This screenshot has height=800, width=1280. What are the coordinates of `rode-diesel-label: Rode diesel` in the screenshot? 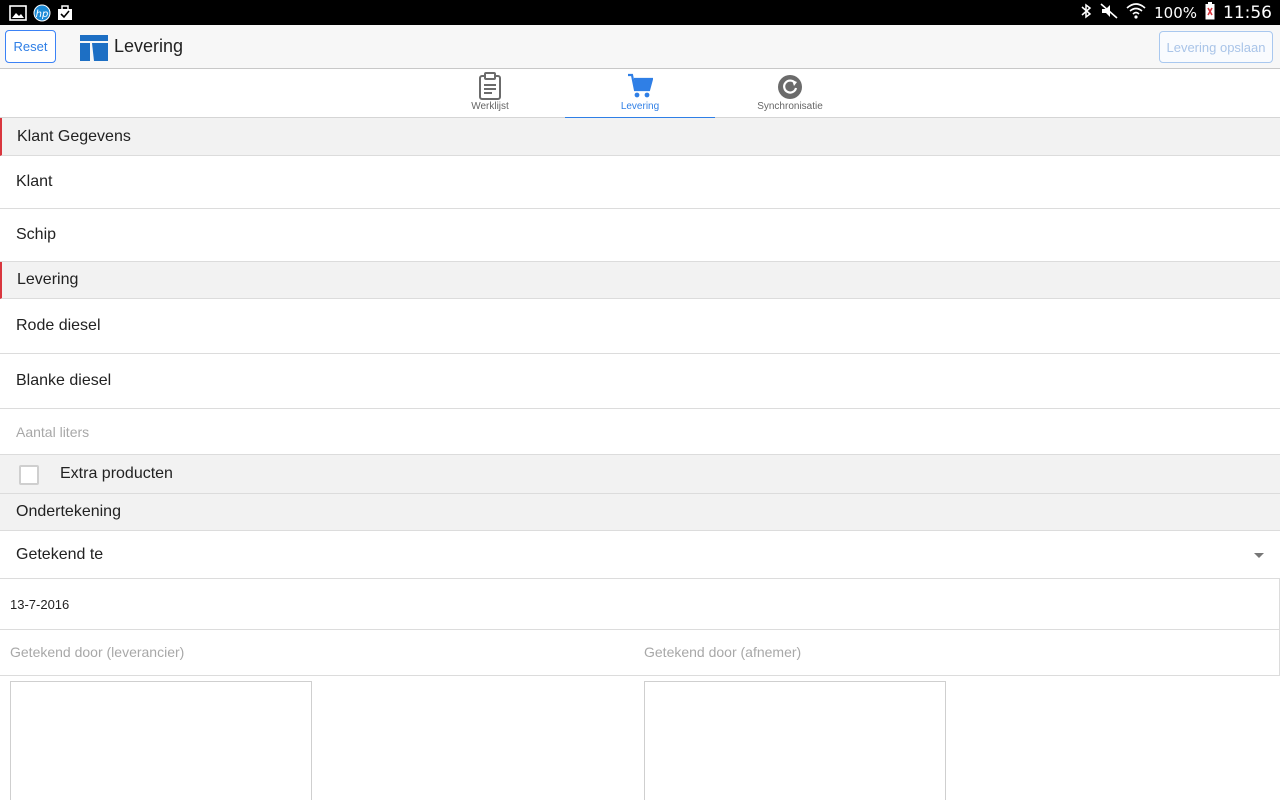 It's located at (58, 325).